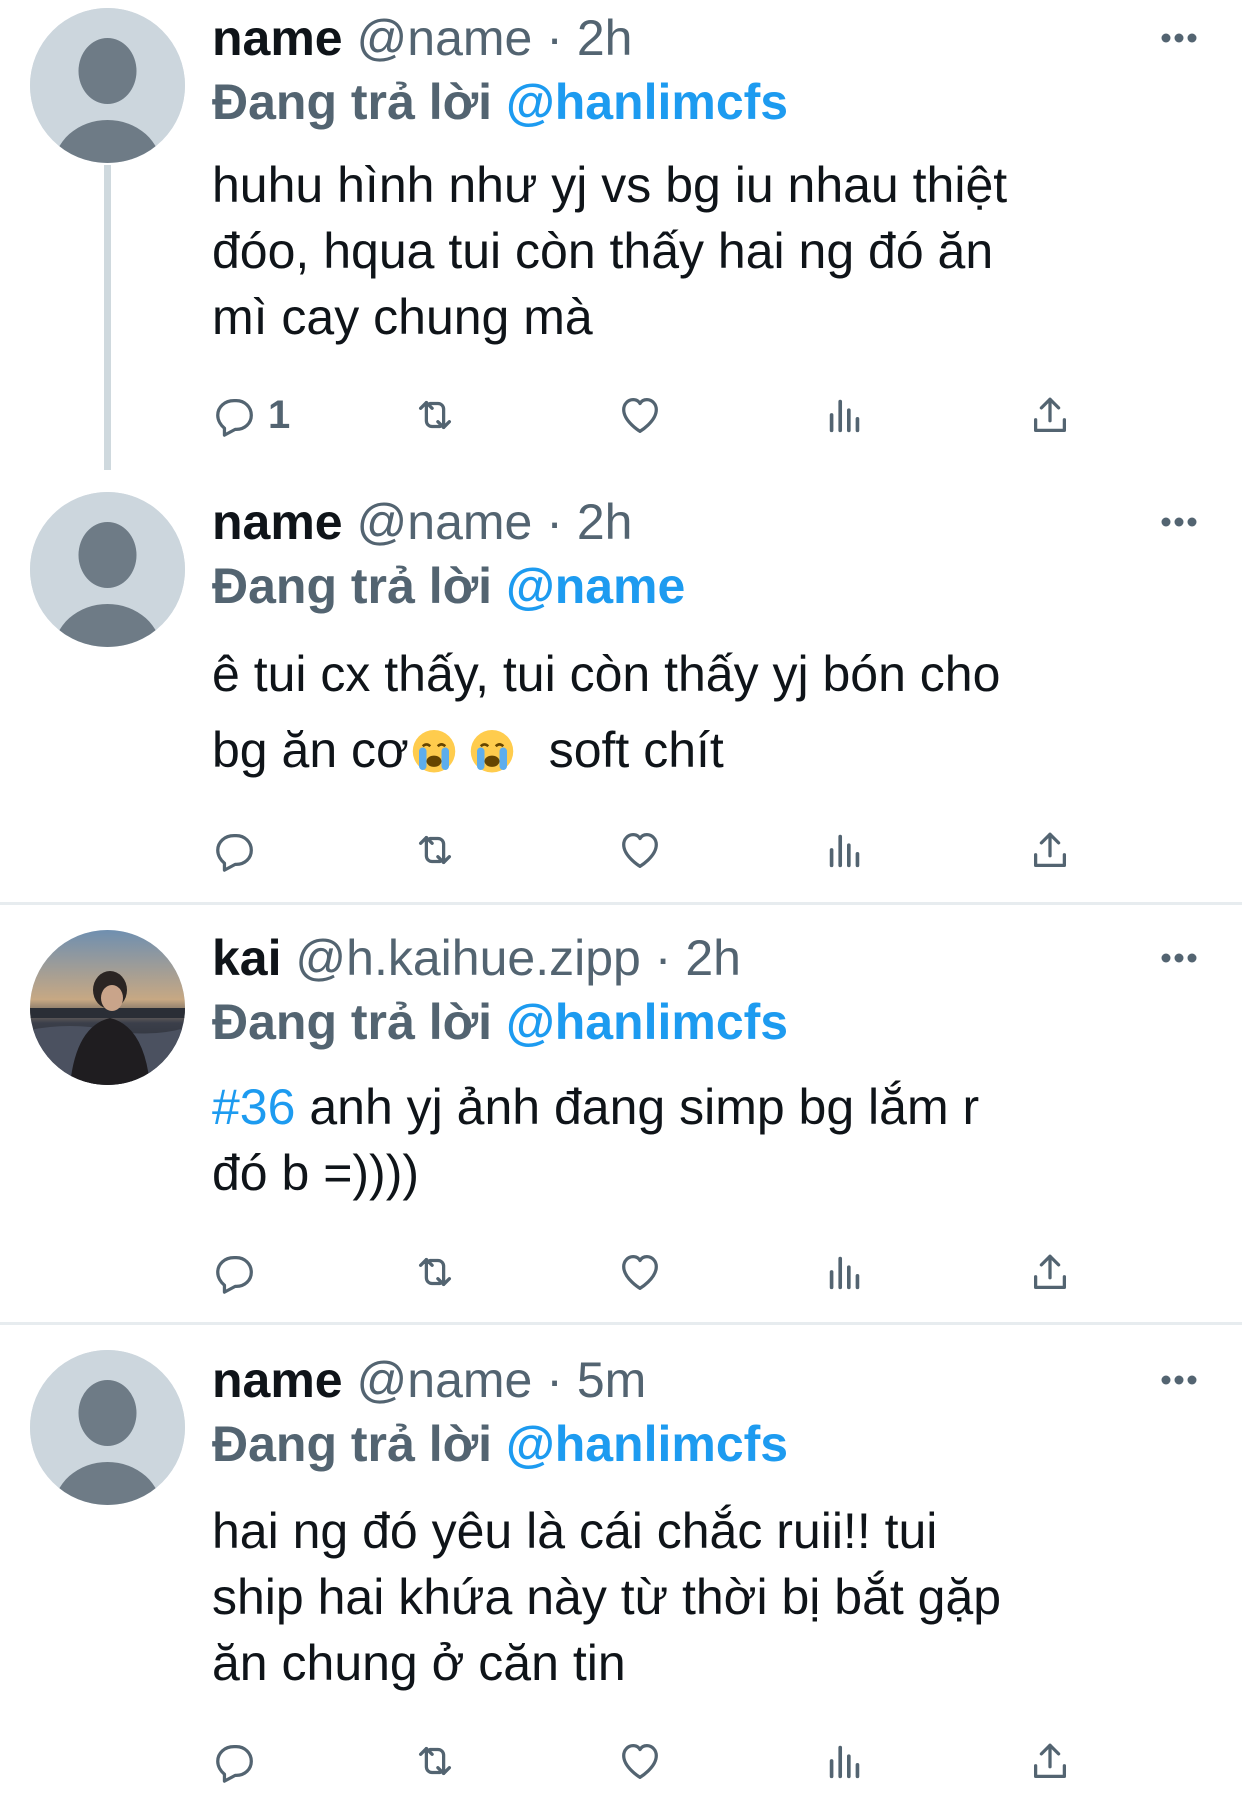  What do you see at coordinates (606, 674) in the screenshot?
I see `tweet-text-line: ê tui cx thấy, tui còn thấy yj bón cho` at bounding box center [606, 674].